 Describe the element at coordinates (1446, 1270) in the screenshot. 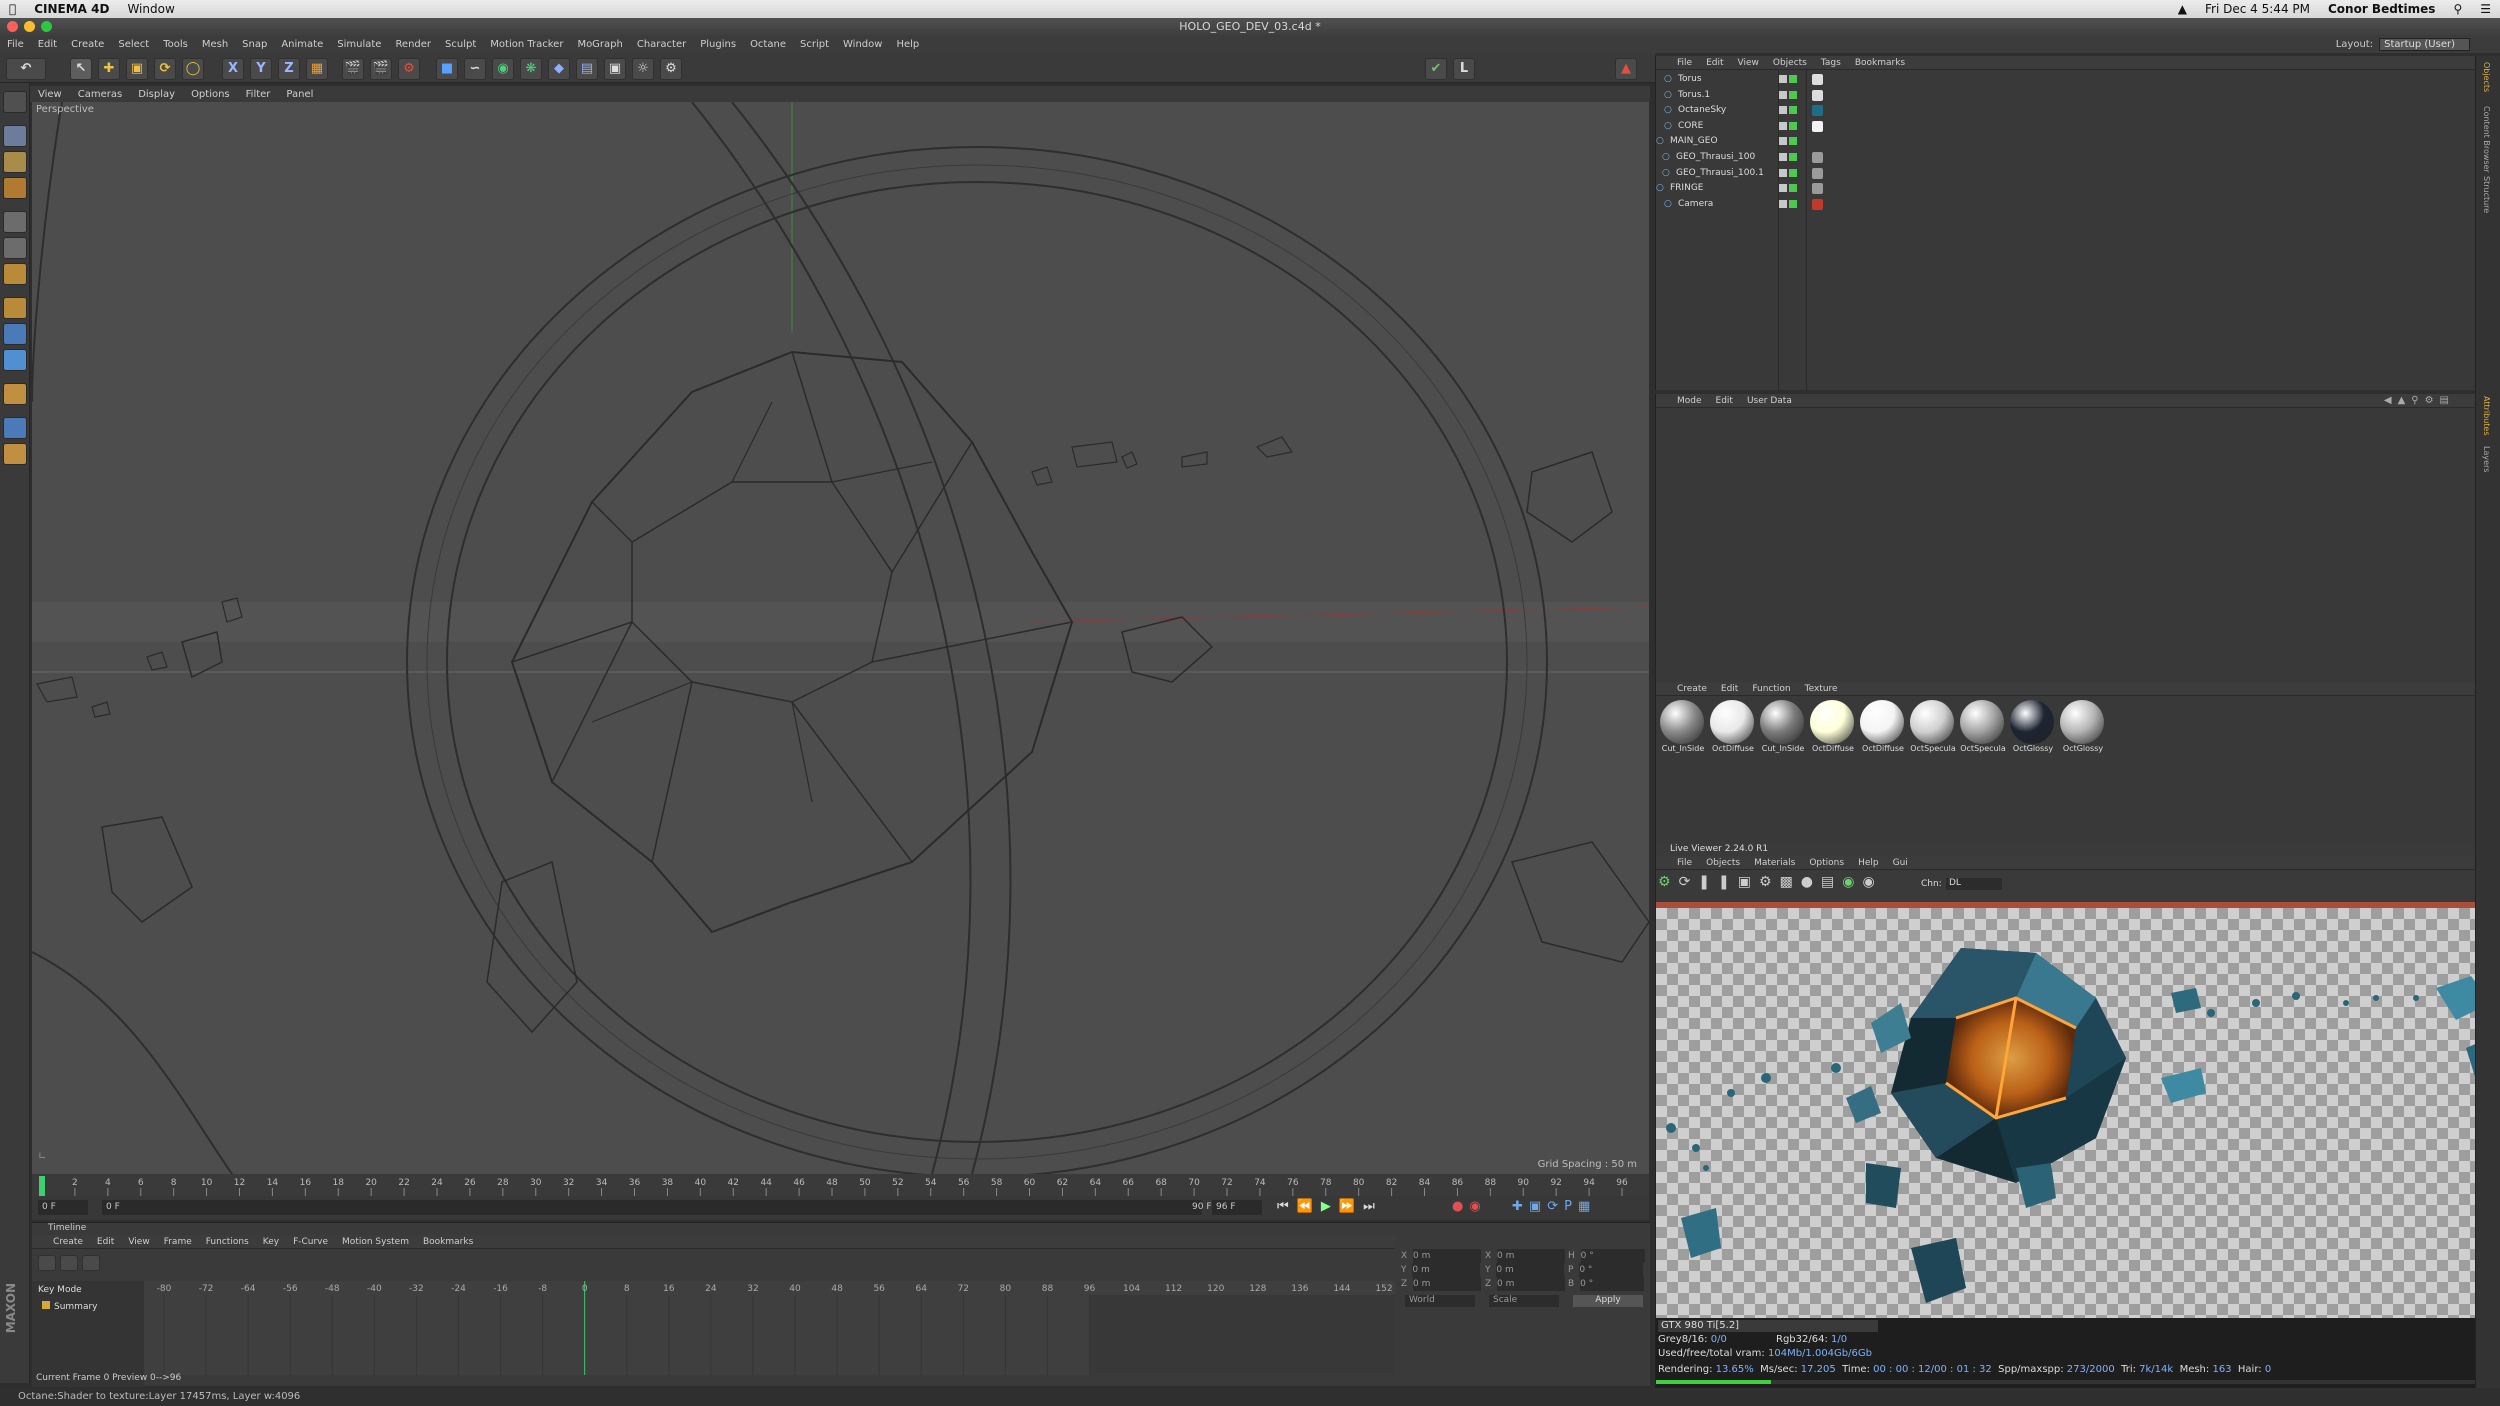

I see `coord-y-field: 0 m` at that location.